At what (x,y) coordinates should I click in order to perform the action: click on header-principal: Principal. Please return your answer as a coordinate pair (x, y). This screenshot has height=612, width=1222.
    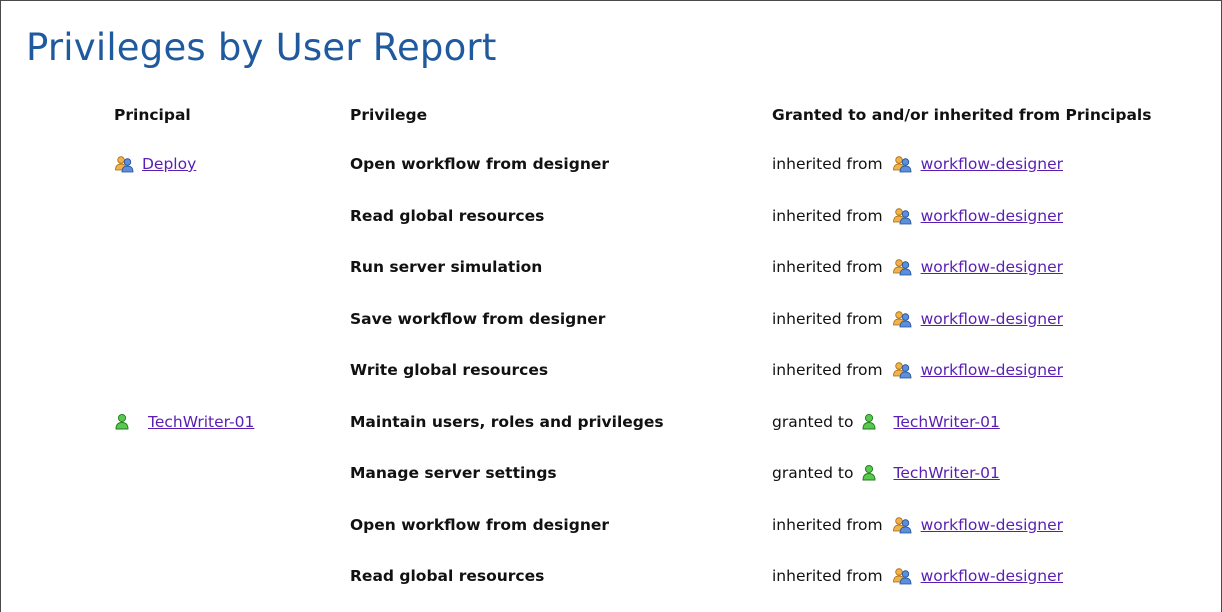
    Looking at the image, I should click on (152, 115).